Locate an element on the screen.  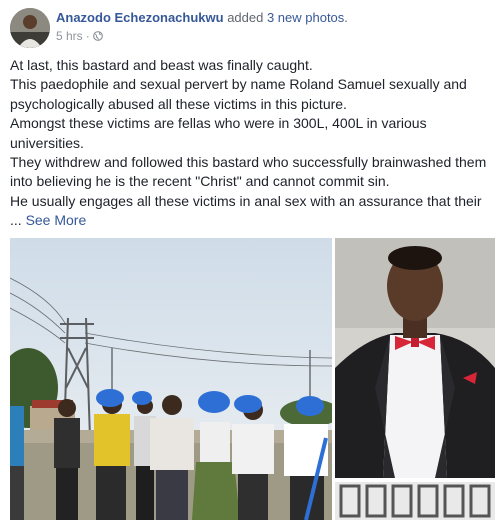
see-more-link: See More is located at coordinates (56, 220).